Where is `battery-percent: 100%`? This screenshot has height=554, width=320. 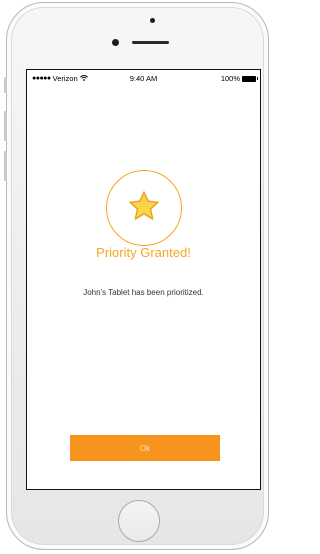 battery-percent: 100% is located at coordinates (230, 78).